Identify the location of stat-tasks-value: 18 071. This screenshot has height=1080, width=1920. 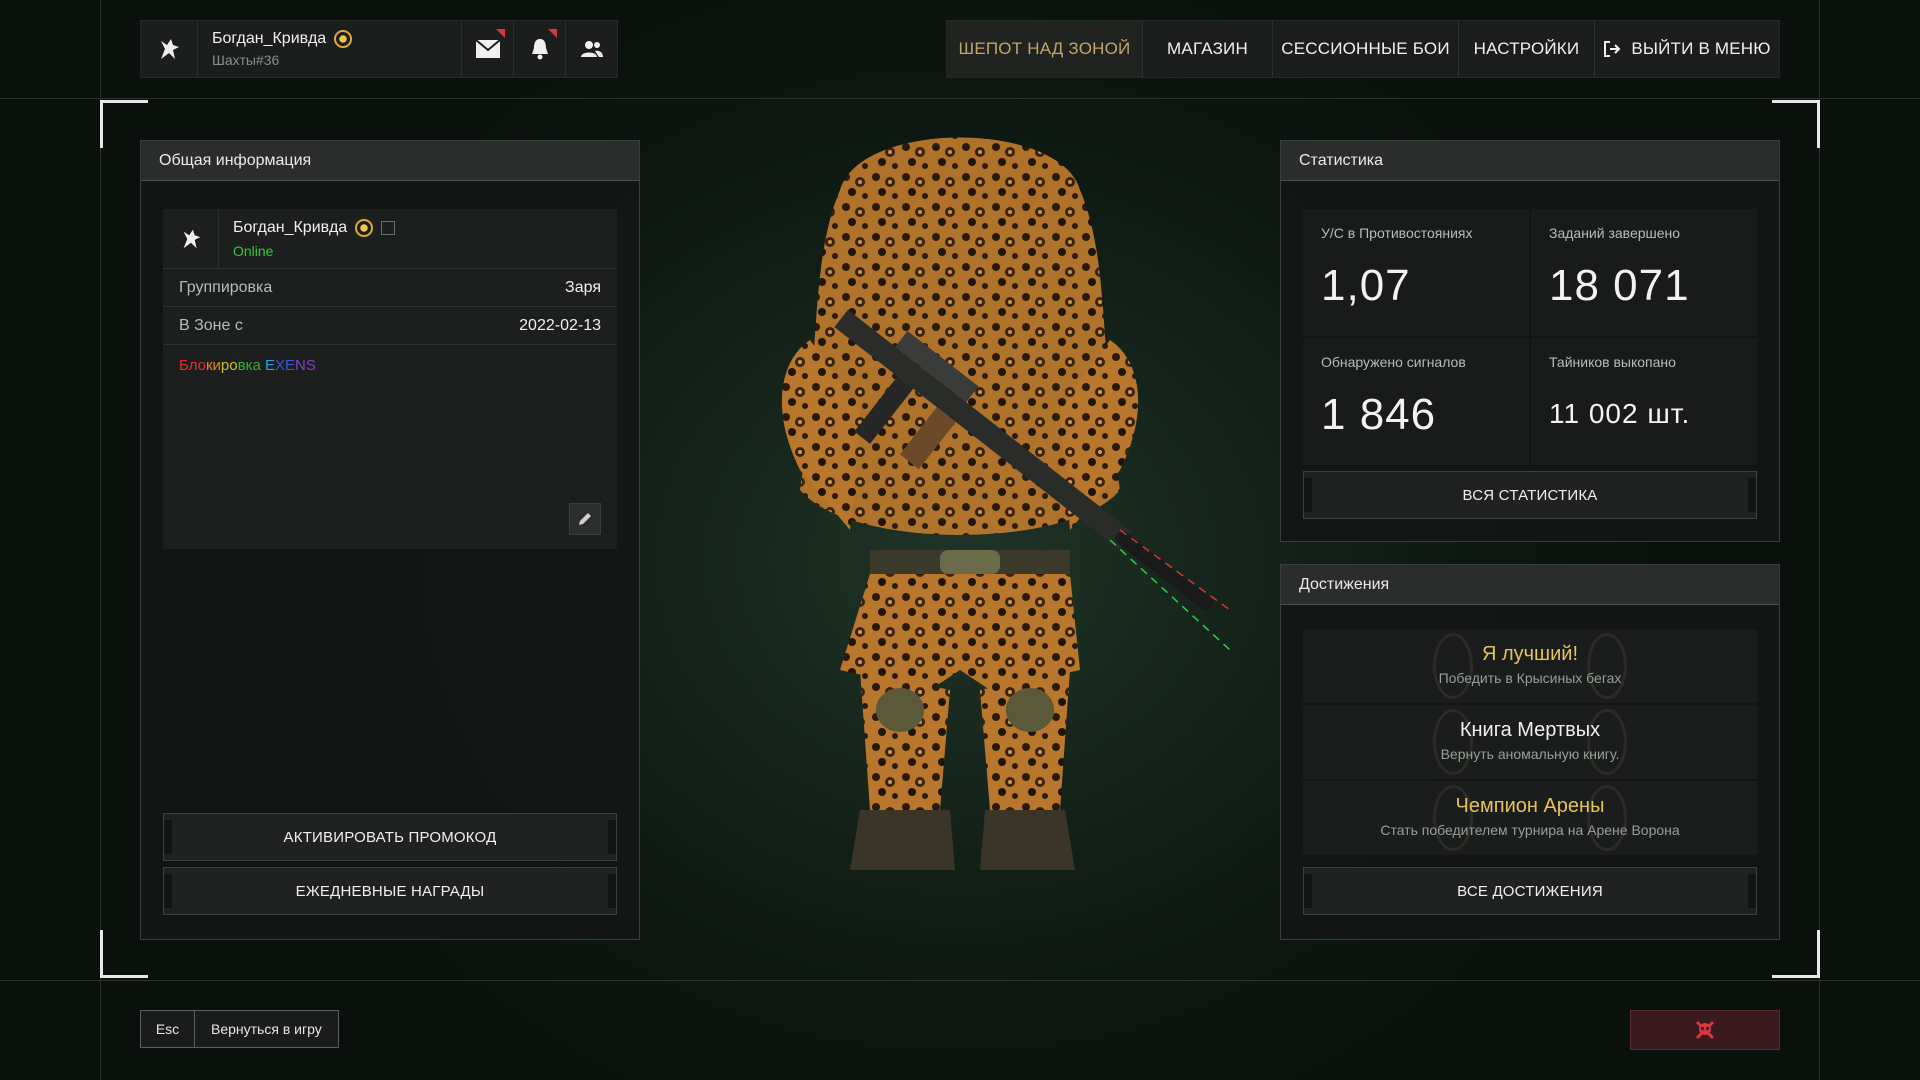
(1619, 285).